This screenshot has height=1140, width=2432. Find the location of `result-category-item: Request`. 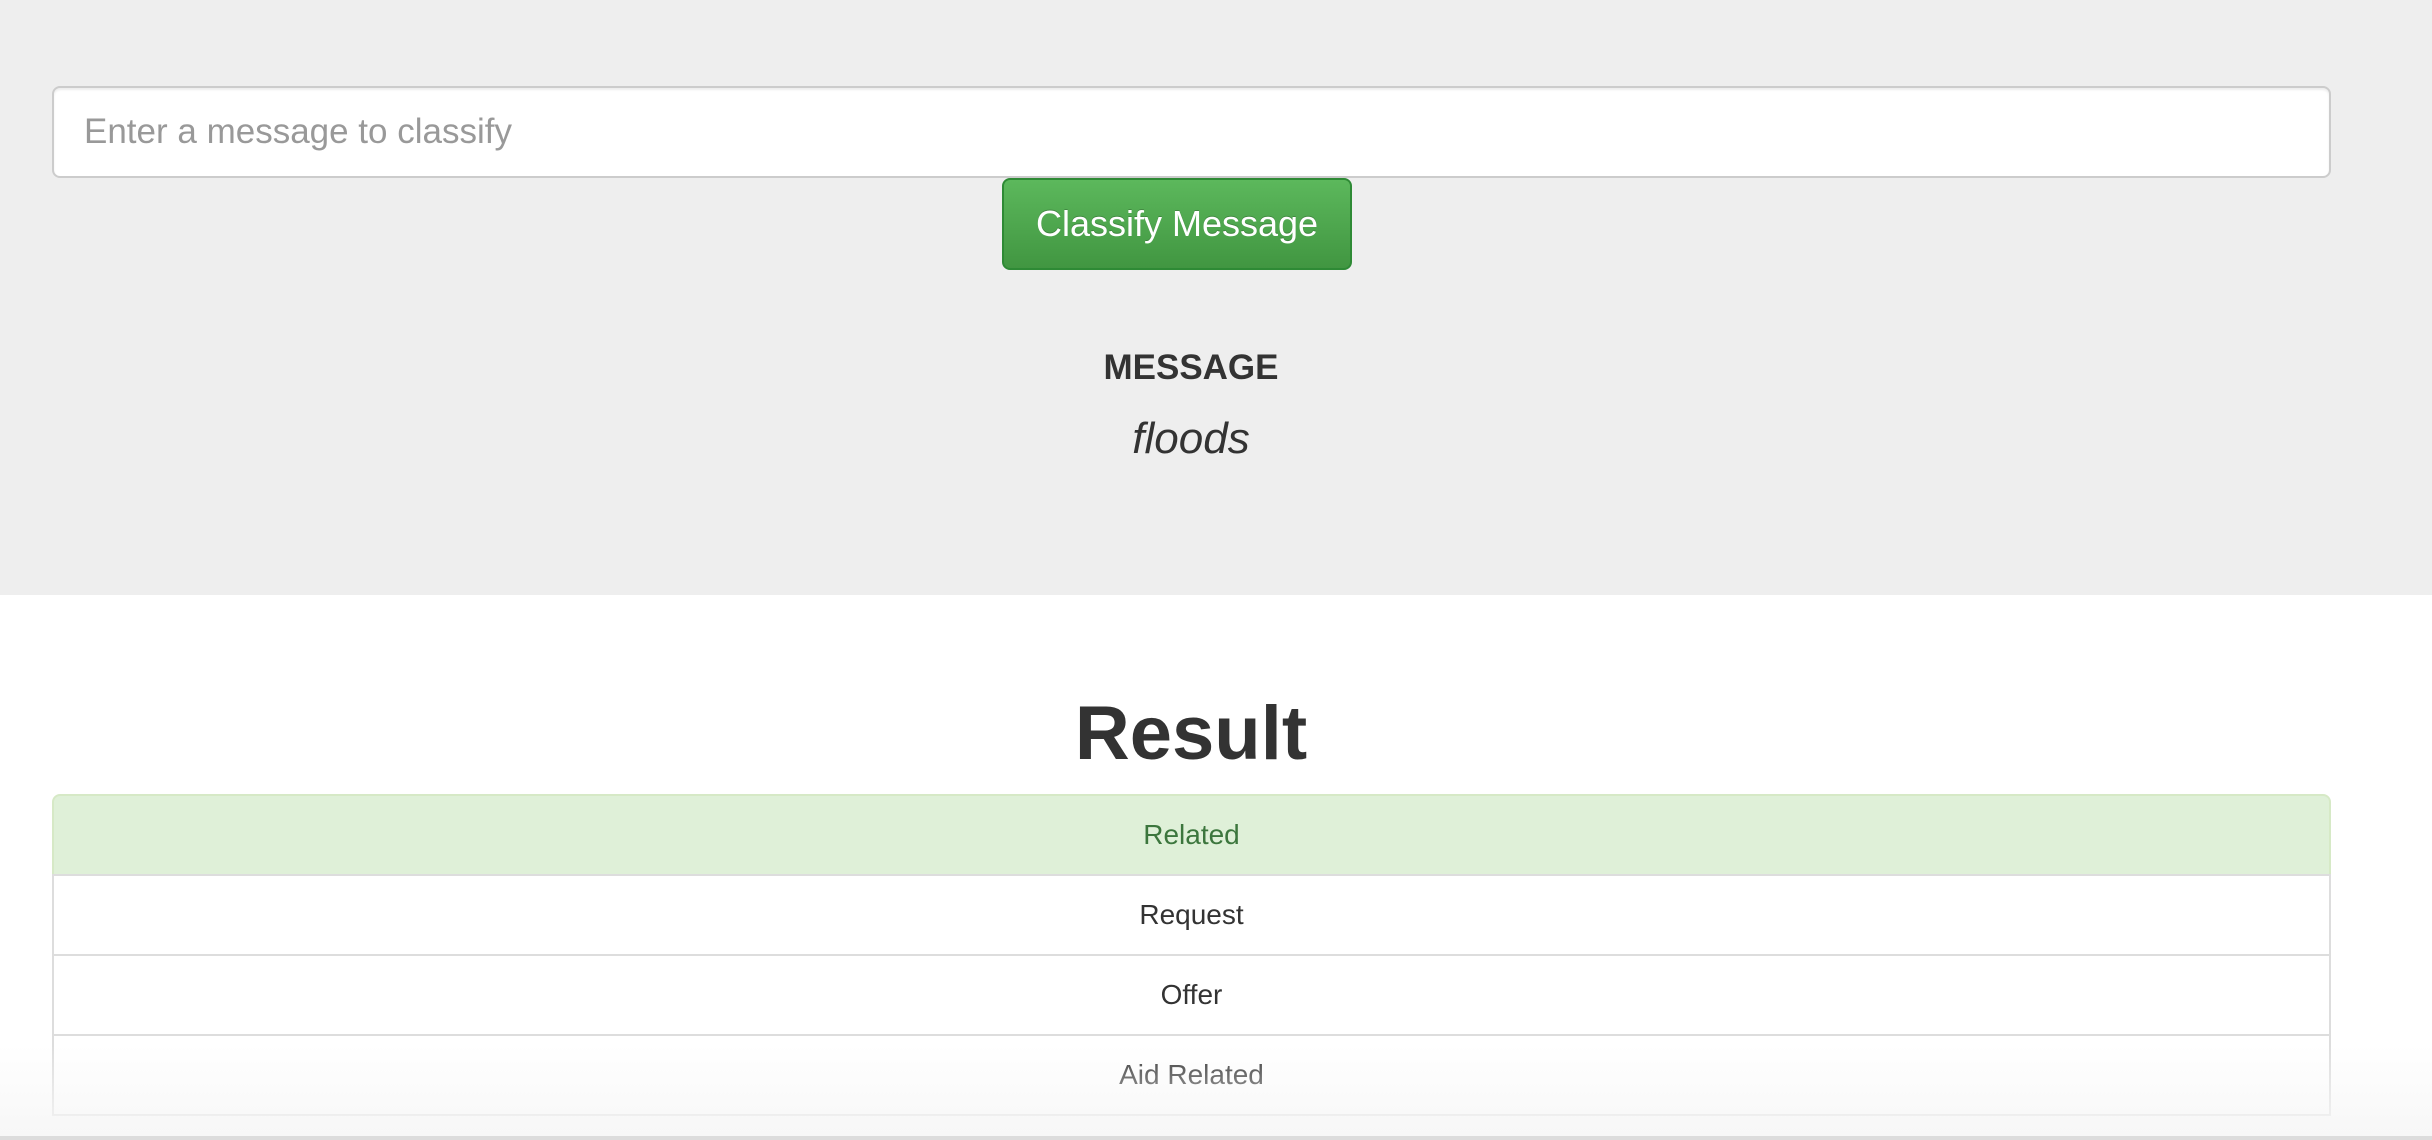

result-category-item: Request is located at coordinates (1191, 915).